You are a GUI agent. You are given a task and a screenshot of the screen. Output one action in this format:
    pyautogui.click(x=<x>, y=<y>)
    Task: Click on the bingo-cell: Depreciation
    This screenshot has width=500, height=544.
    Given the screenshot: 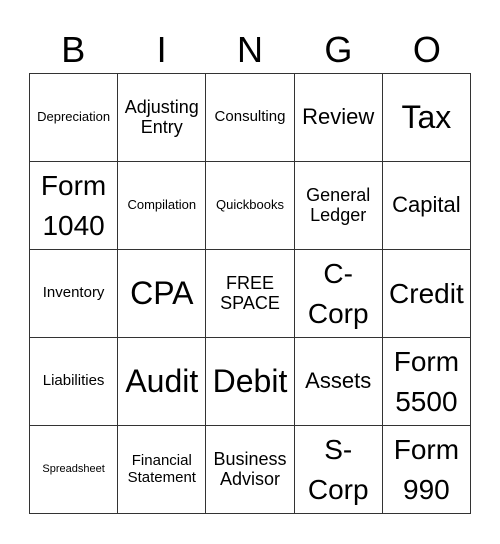 What is the action you would take?
    pyautogui.click(x=74, y=118)
    